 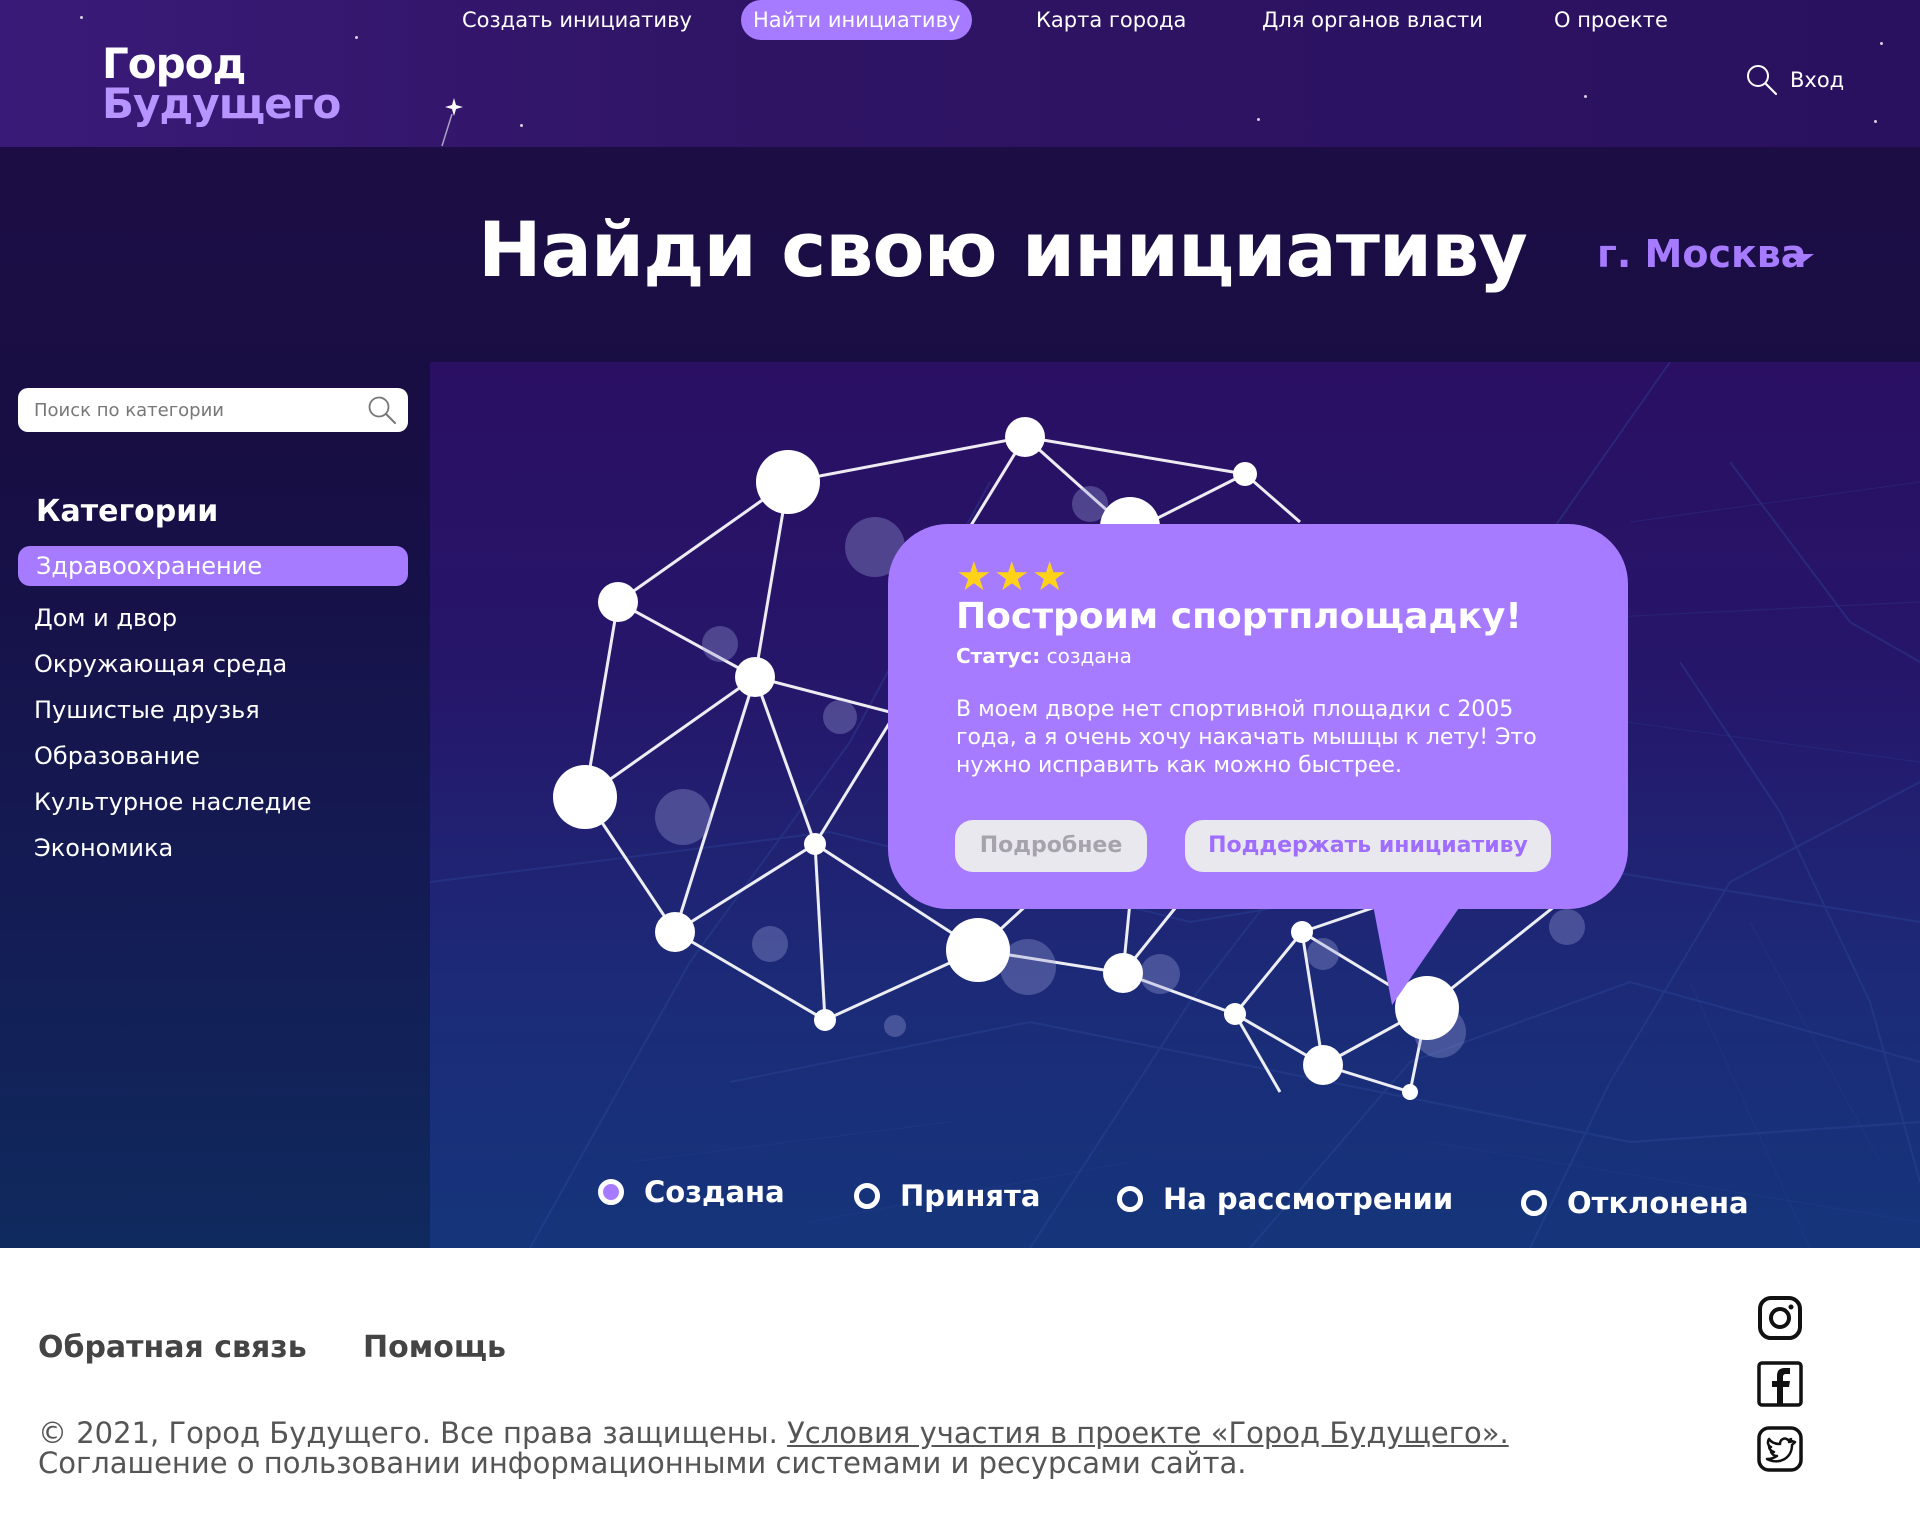 I want to click on feedback-link: Обратная связь, so click(x=172, y=1347).